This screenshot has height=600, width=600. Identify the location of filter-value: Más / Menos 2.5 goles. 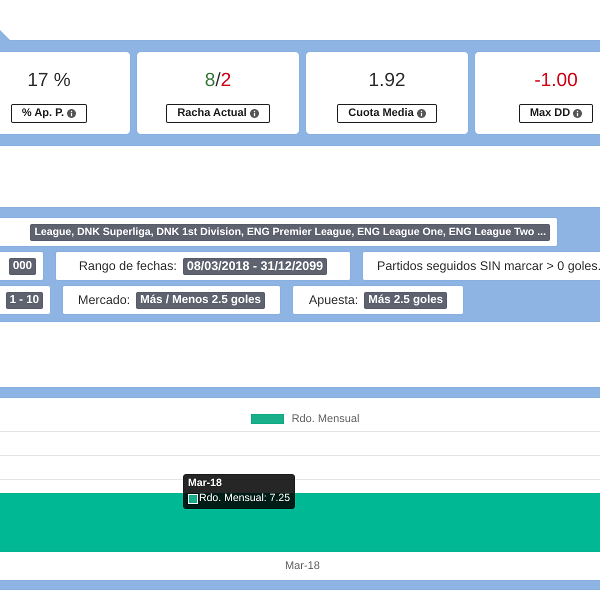
(200, 300).